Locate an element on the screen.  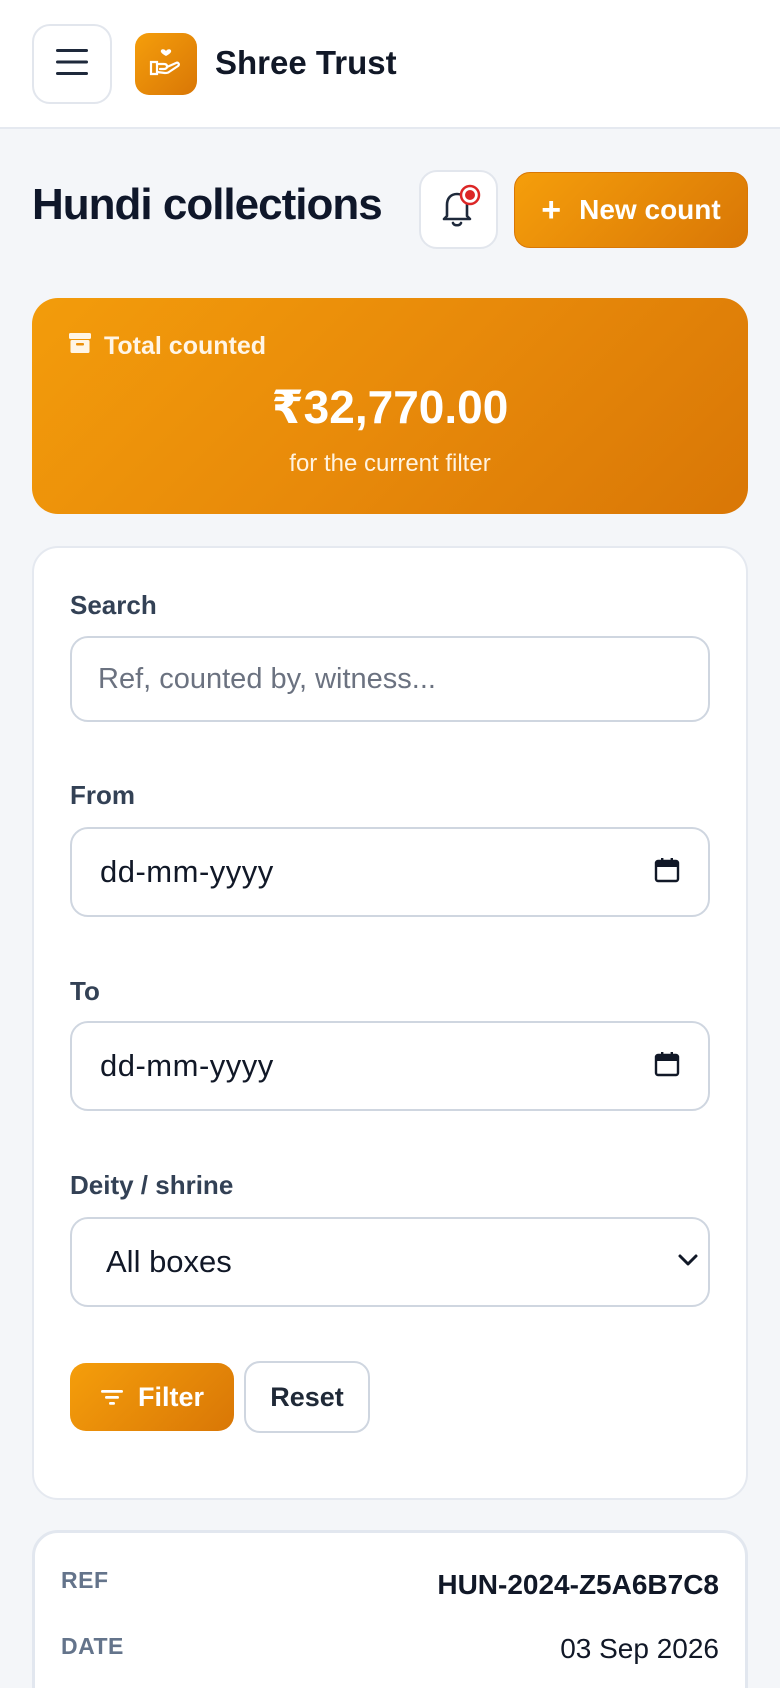
collection-record-card: REF HUN-2024-Z5A6B7C8 DATE 03 Sep 2026 is located at coordinates (390, 1609).